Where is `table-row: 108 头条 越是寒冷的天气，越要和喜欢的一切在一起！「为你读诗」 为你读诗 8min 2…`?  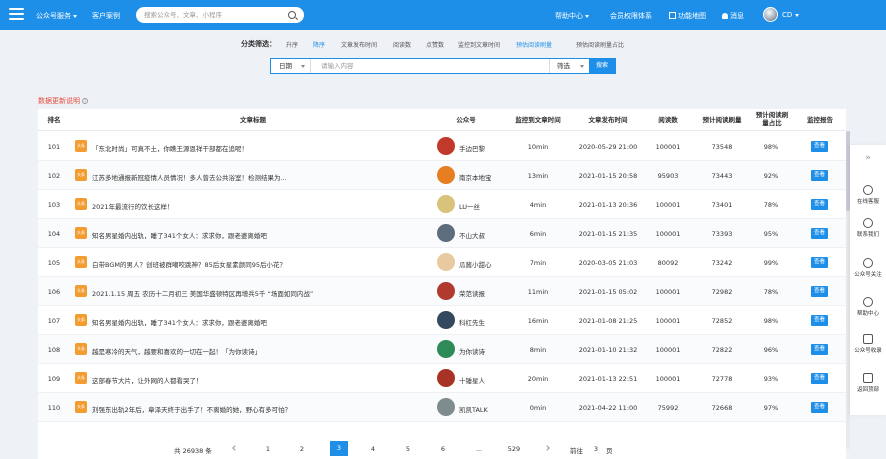
table-row: 108 头条 越是寒冷的天气，越要和喜欢的一切在一起！「为你读诗」 为你读诗 8min 2… is located at coordinates (442, 349).